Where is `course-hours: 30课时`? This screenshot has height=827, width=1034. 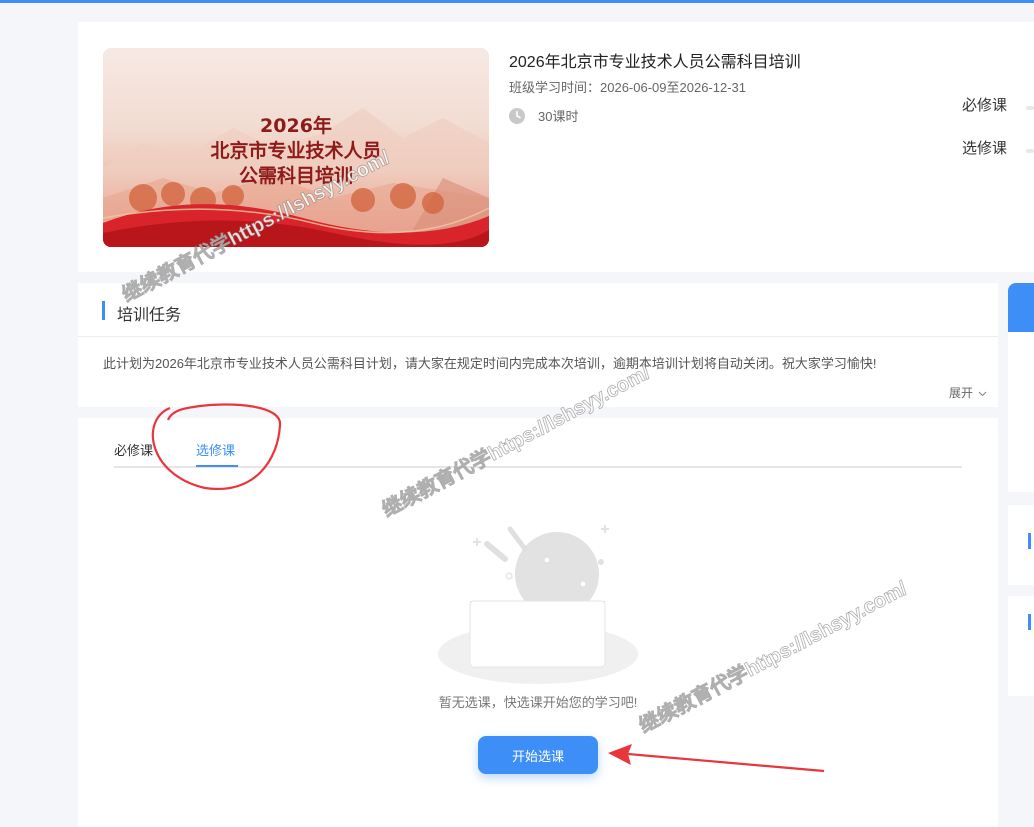 course-hours: 30课时 is located at coordinates (543, 115).